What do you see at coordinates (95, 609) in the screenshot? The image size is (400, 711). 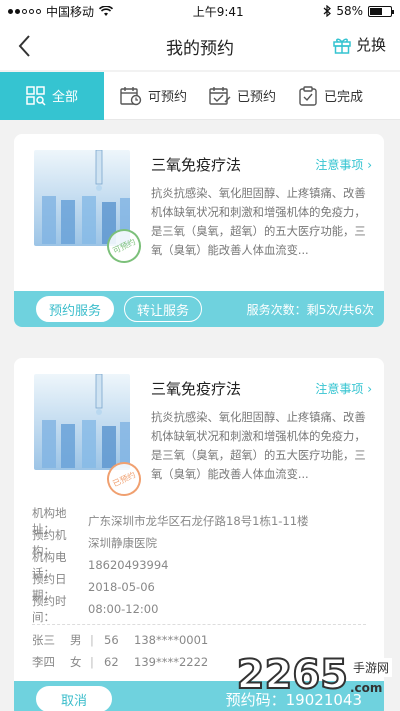 I see `info-time: 预约时间： 08:00-12:00` at bounding box center [95, 609].